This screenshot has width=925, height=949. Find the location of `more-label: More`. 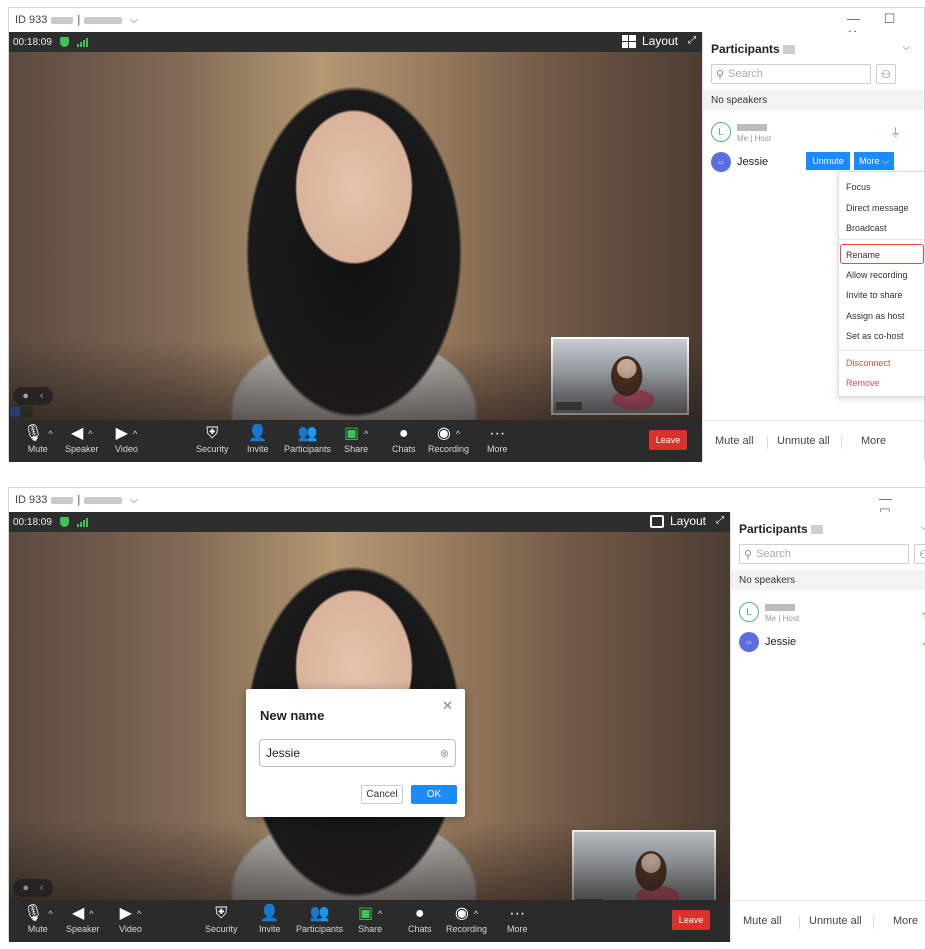

more-label: More is located at coordinates (517, 929).